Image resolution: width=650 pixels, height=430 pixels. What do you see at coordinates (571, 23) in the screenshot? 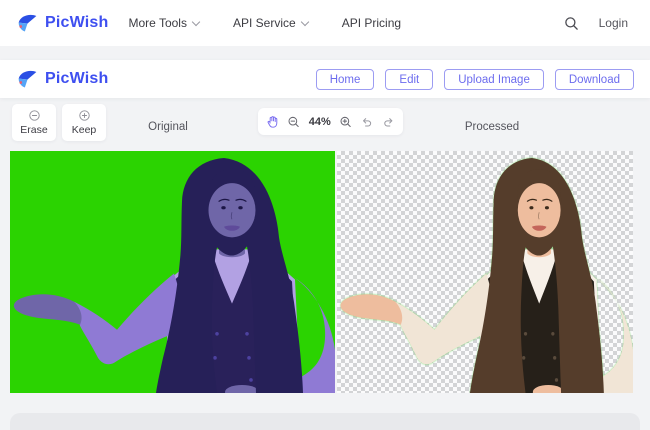
I see `search-icon` at bounding box center [571, 23].